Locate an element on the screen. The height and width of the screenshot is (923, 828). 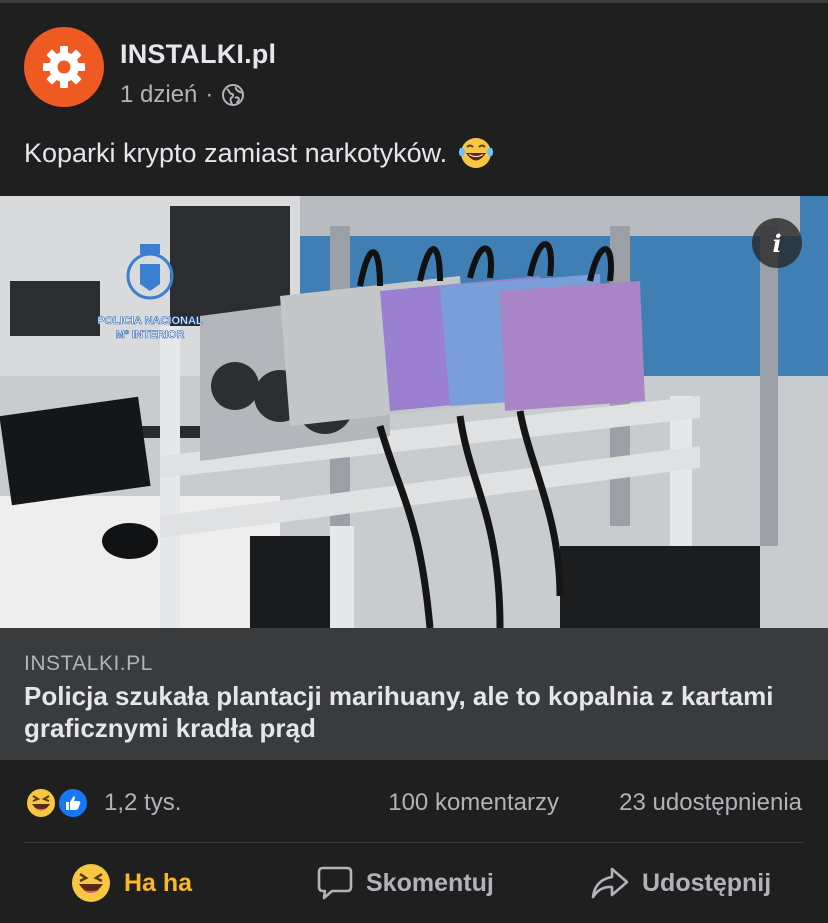
post-text: Koparki krypto zamiast narkotyków. is located at coordinates (259, 153).